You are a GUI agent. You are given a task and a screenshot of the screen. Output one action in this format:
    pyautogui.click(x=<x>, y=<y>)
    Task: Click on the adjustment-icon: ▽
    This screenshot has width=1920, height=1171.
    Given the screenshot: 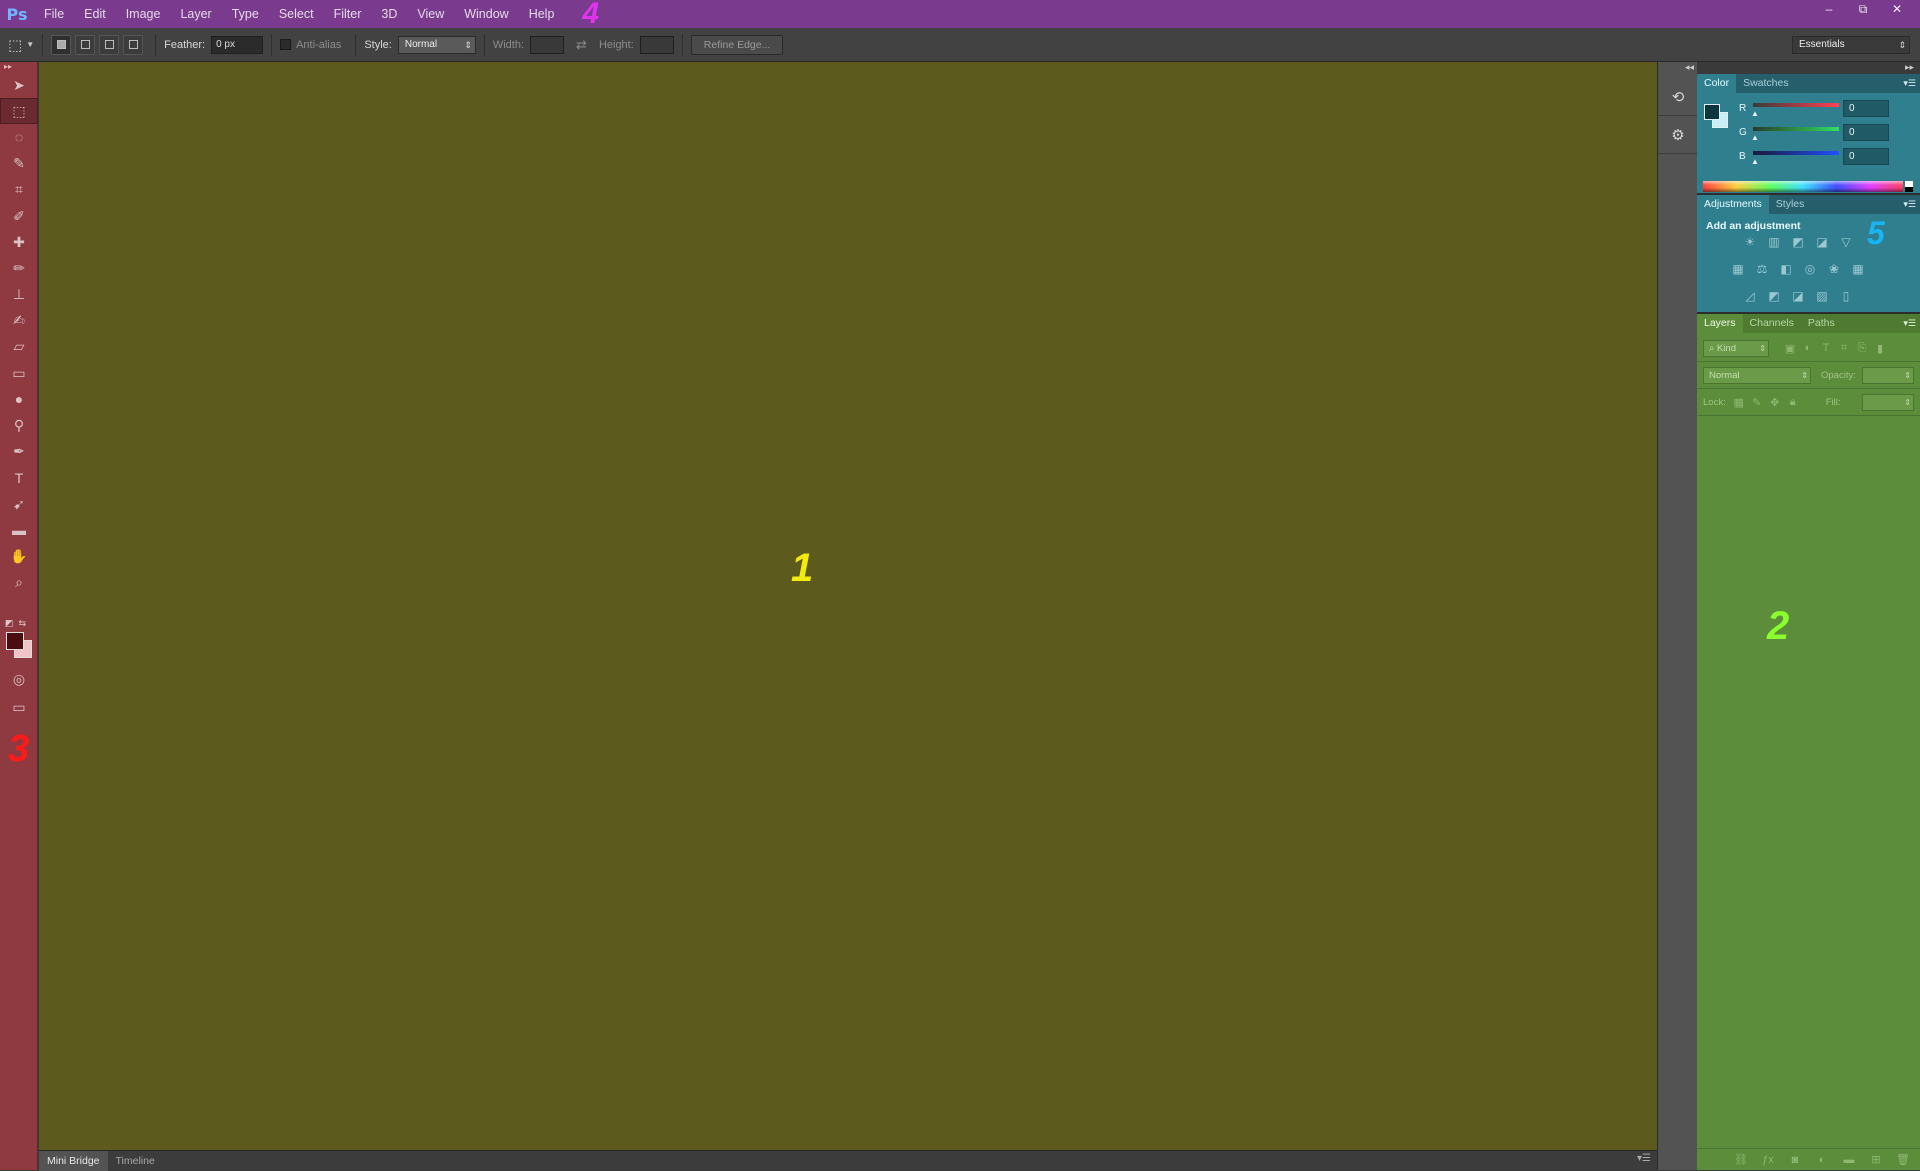 What is the action you would take?
    pyautogui.click(x=1846, y=242)
    